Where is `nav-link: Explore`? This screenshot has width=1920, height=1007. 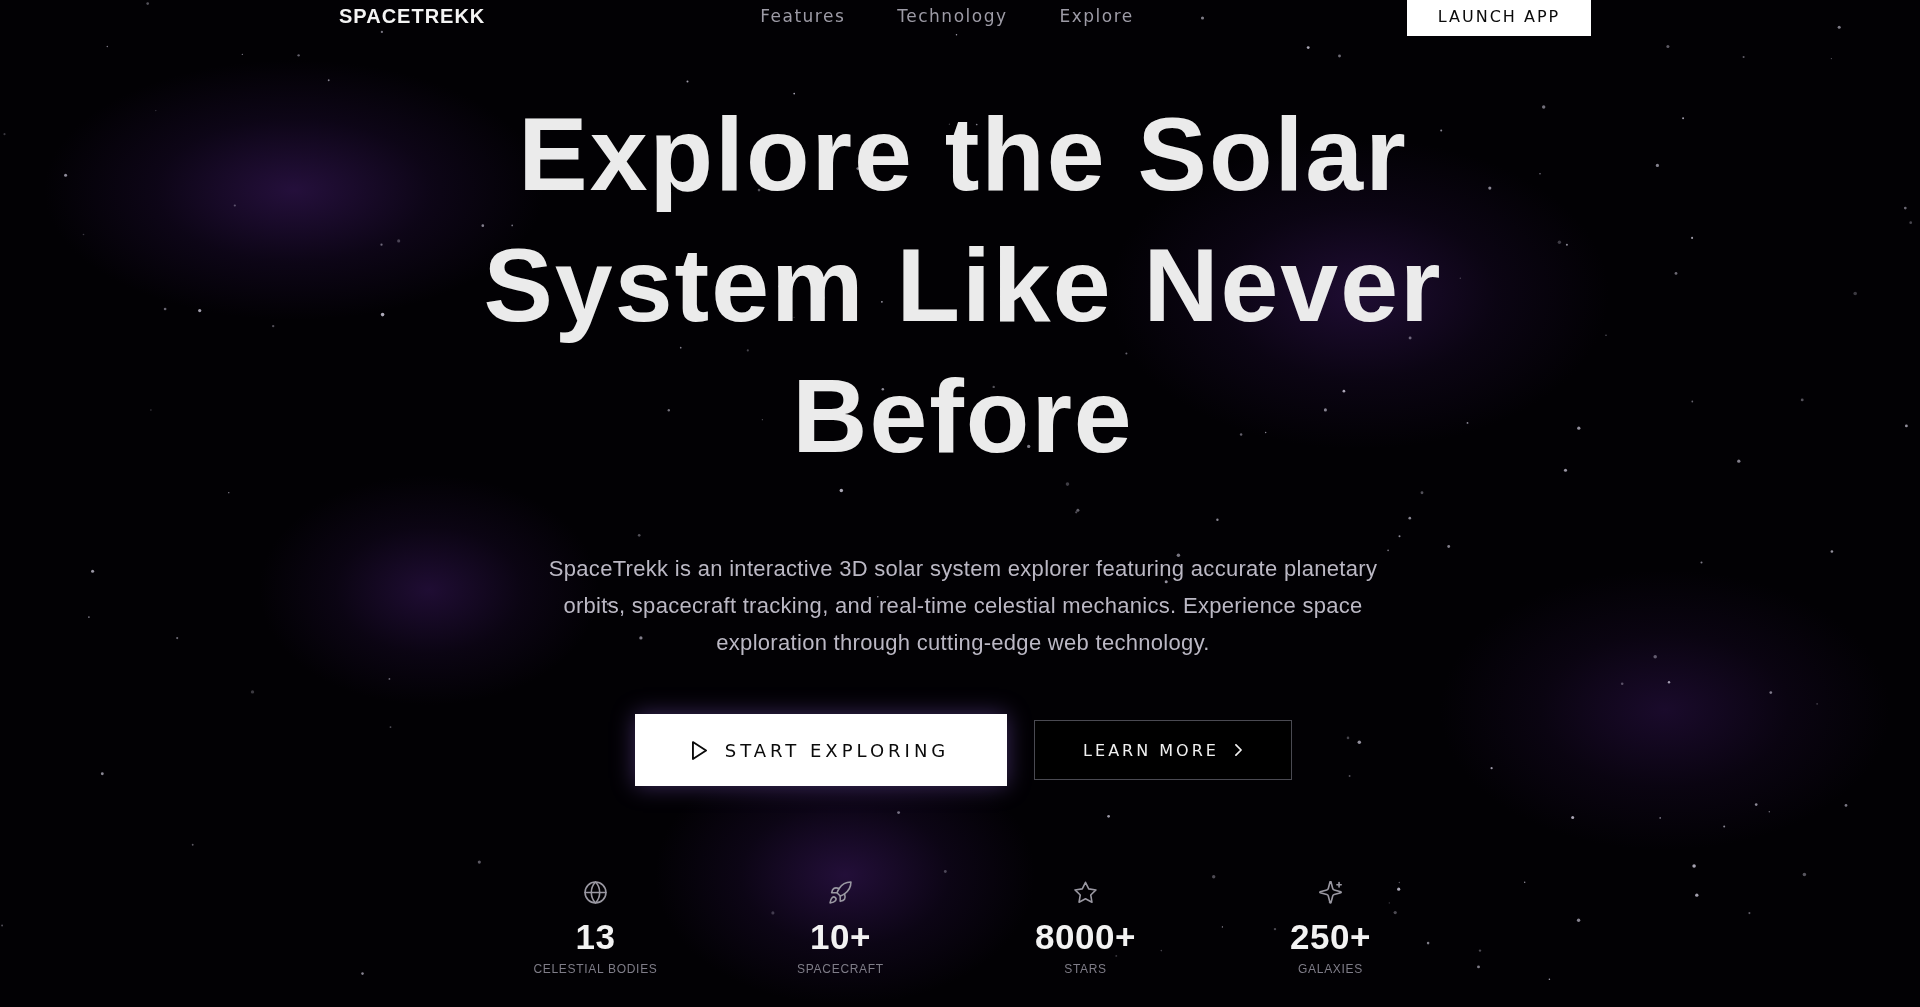 nav-link: Explore is located at coordinates (1096, 16).